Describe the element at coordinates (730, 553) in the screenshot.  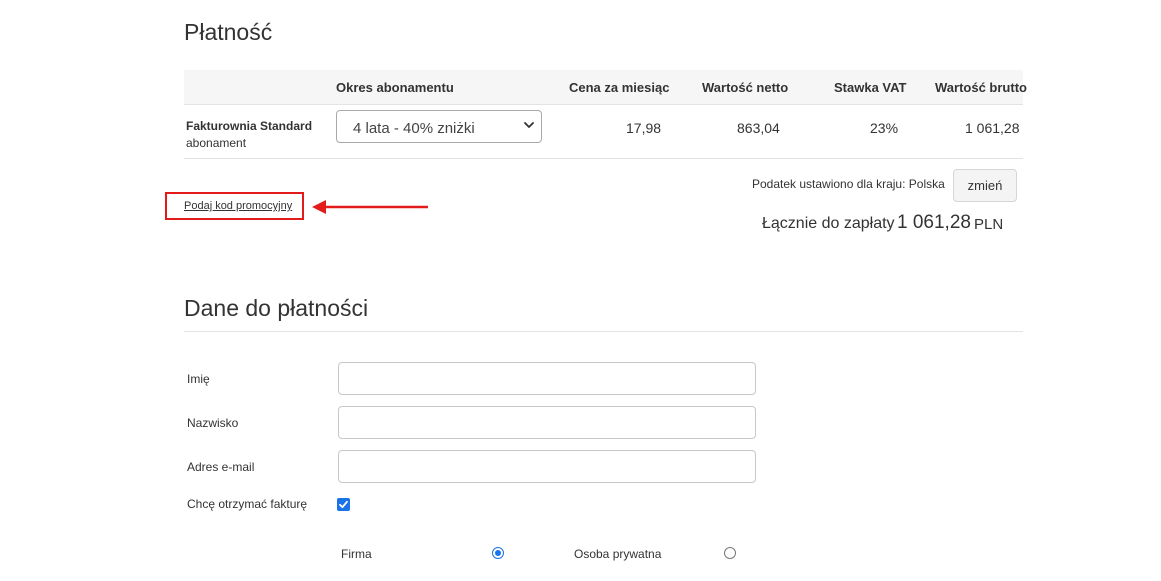
I see `type-private-radio` at that location.